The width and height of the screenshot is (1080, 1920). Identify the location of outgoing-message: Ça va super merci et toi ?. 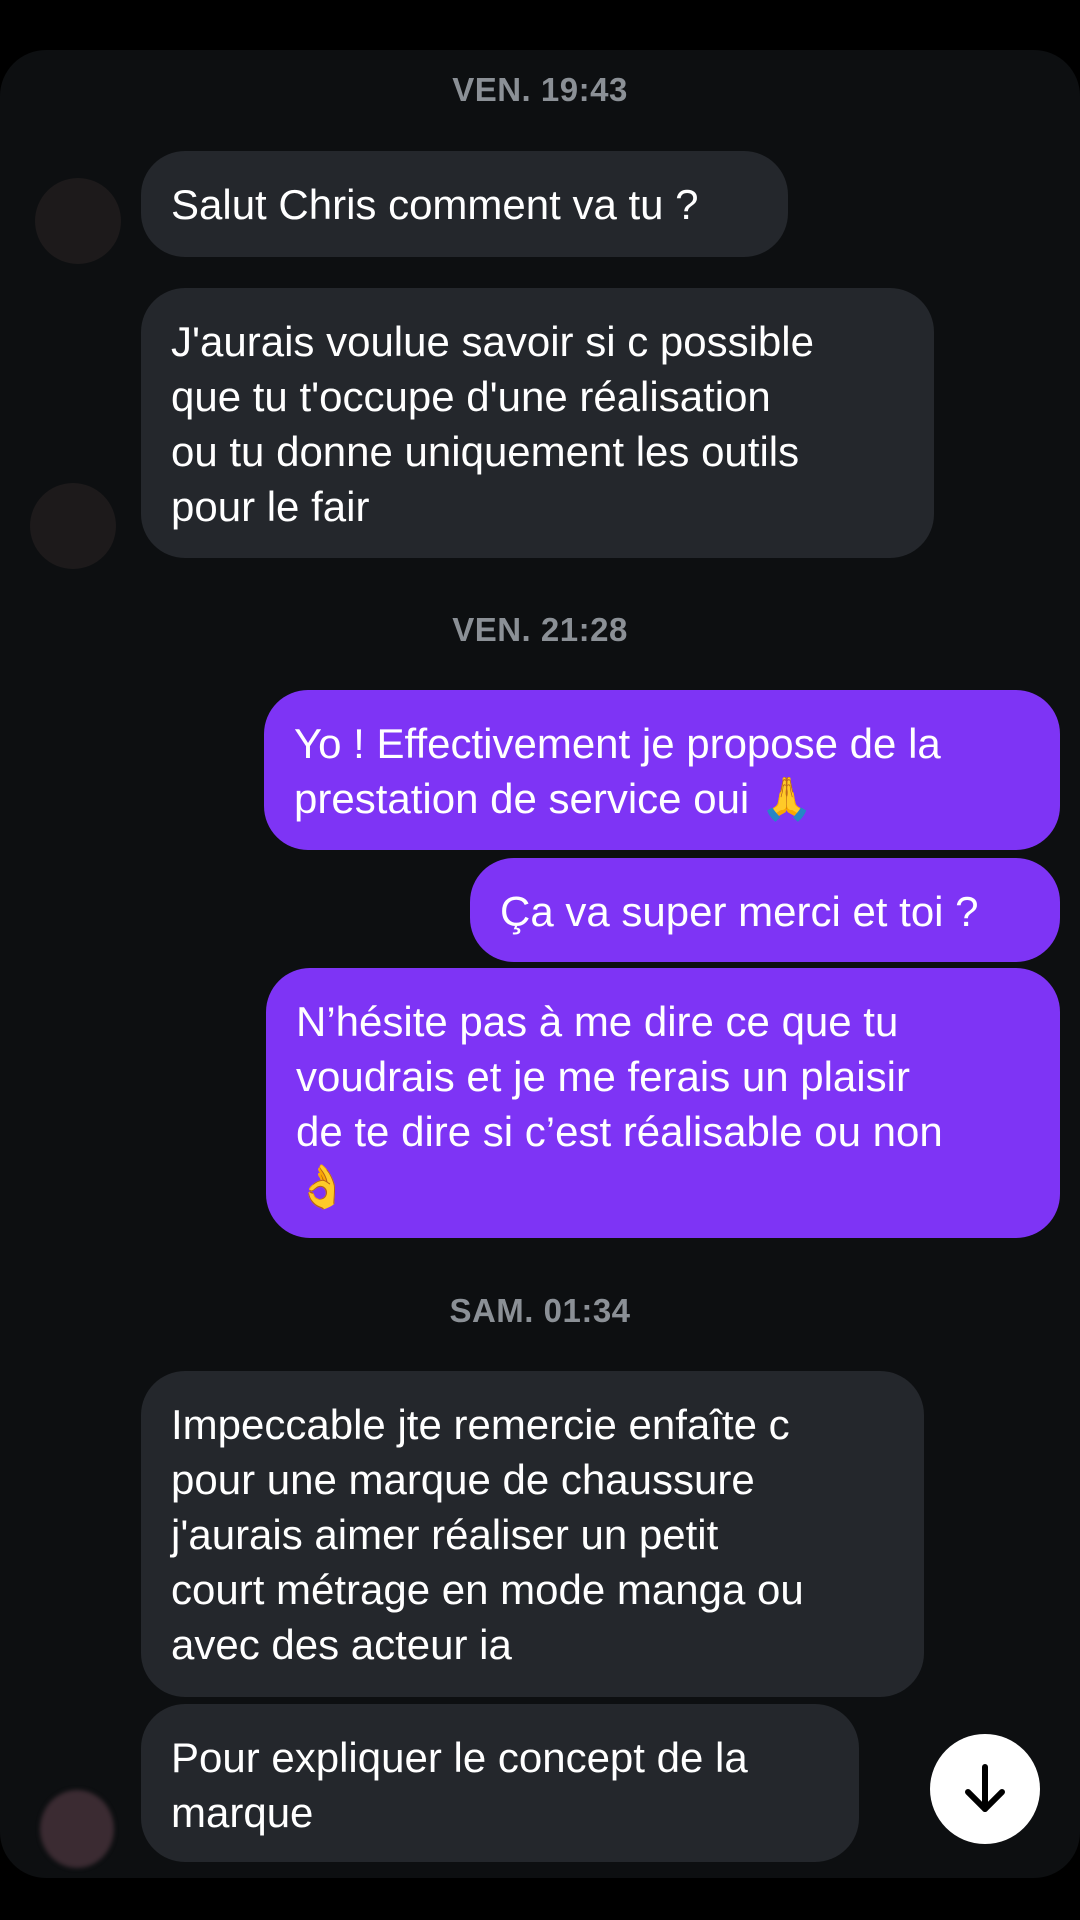
(765, 910).